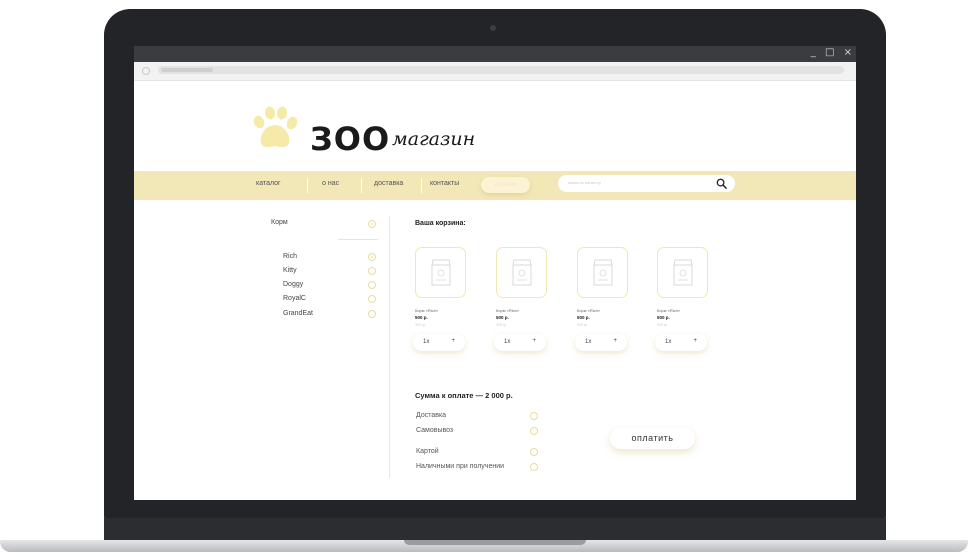 The height and width of the screenshot is (557, 968). What do you see at coordinates (298, 313) in the screenshot?
I see `brand-label-grandeat: GrandEat` at bounding box center [298, 313].